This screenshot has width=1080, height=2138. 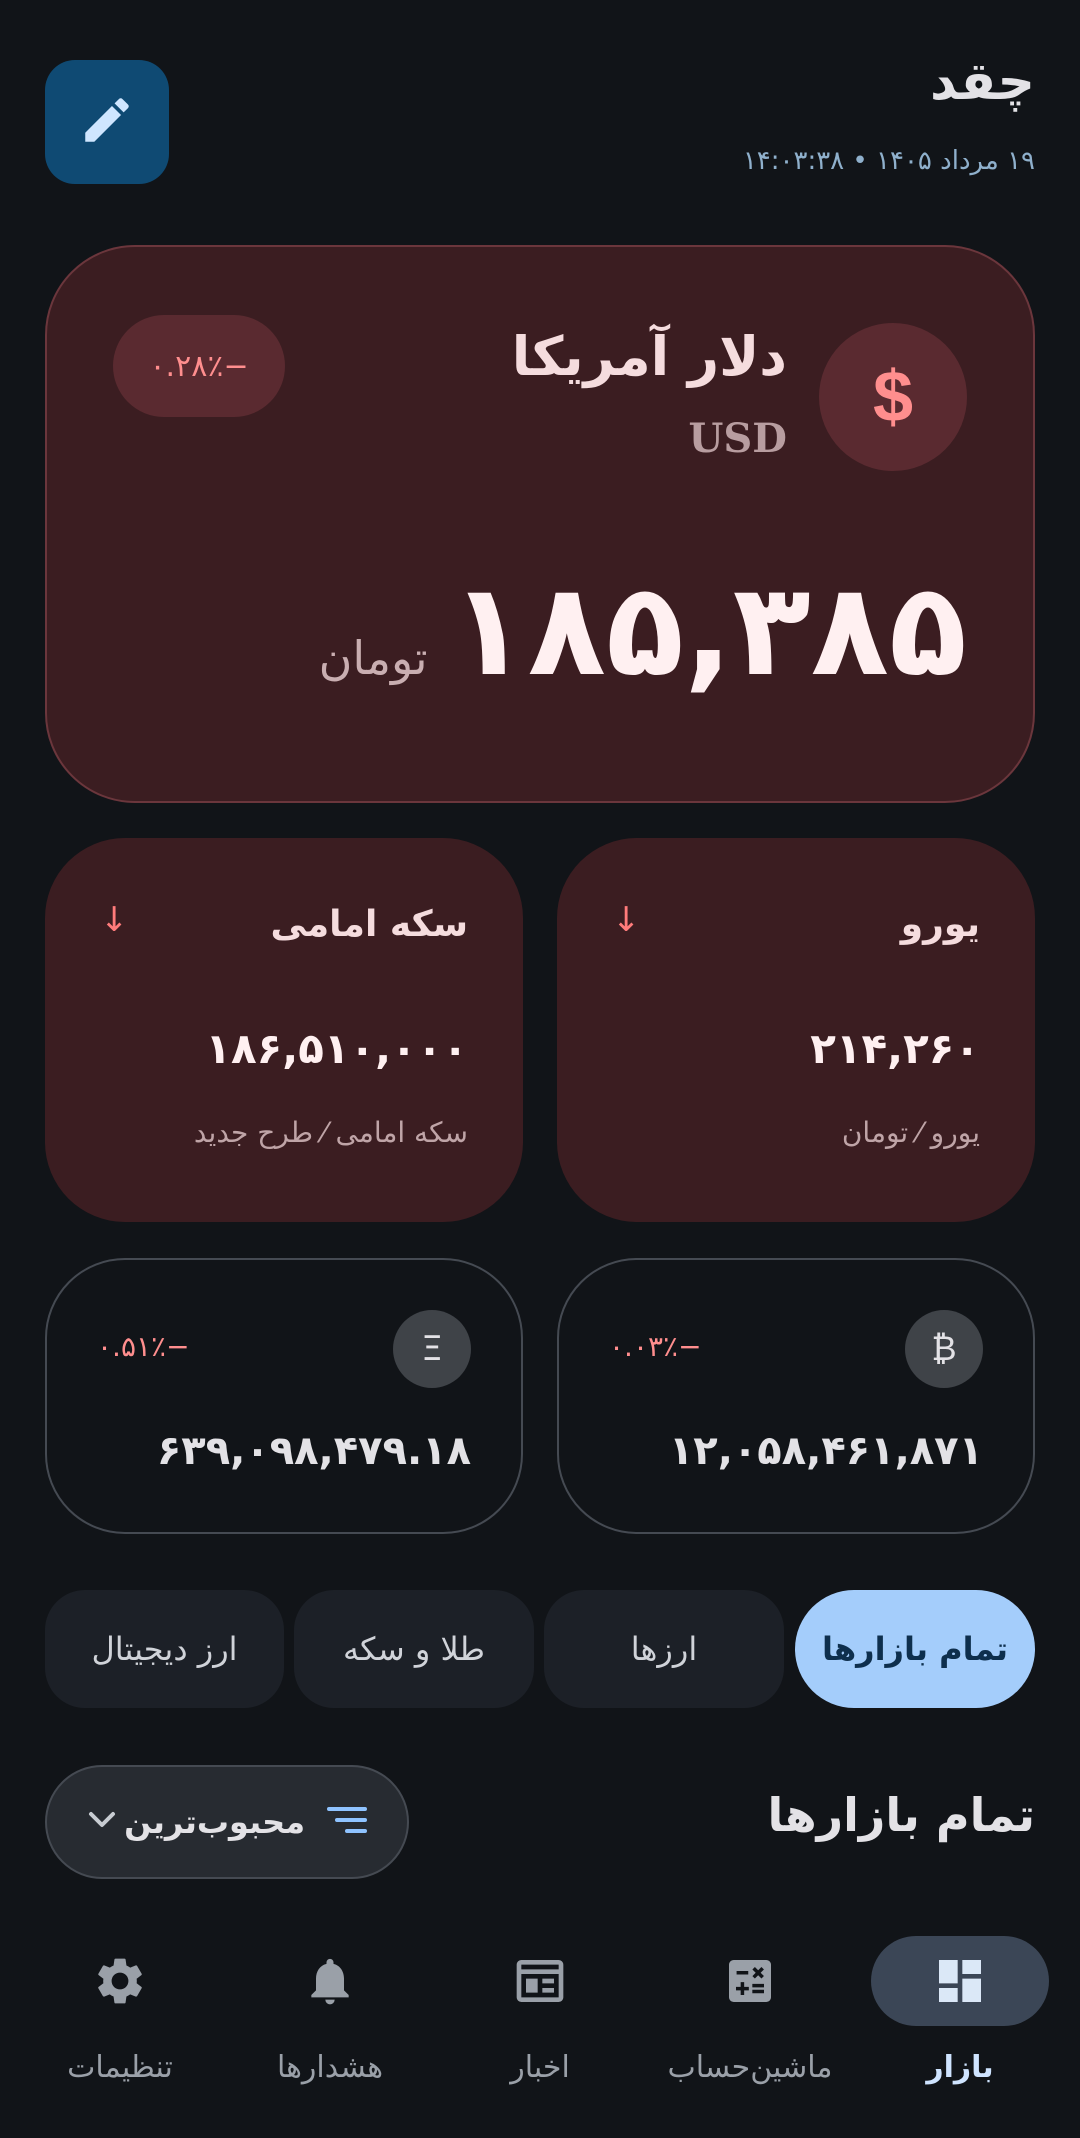 I want to click on filter-list-icon, so click(x=347, y=1822).